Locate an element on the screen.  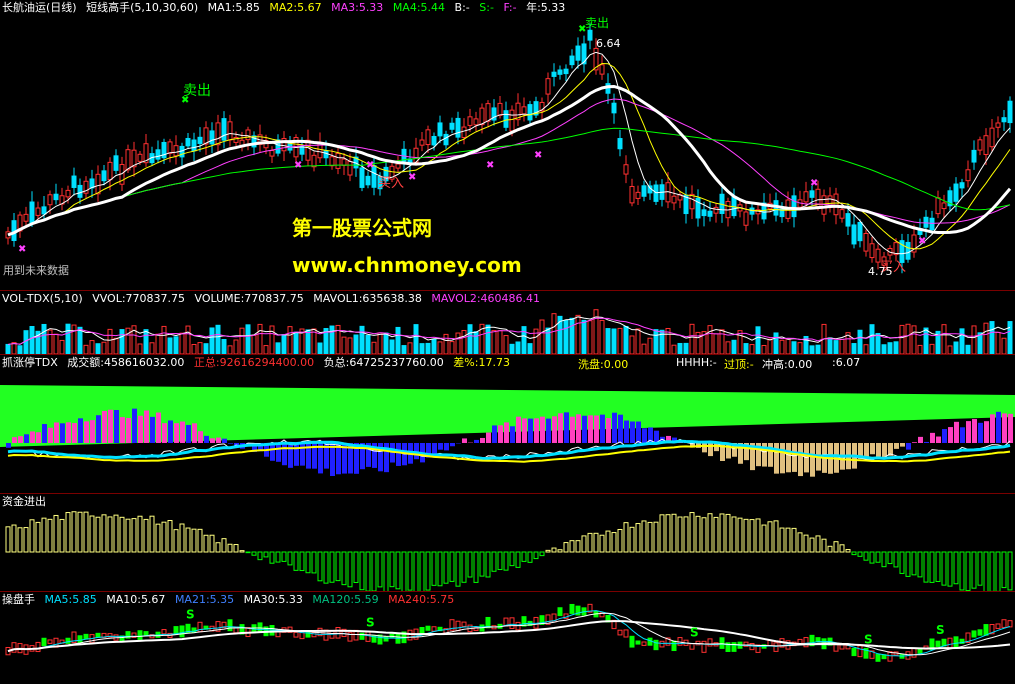
x-marker: ✖ is located at coordinates (298, 165).